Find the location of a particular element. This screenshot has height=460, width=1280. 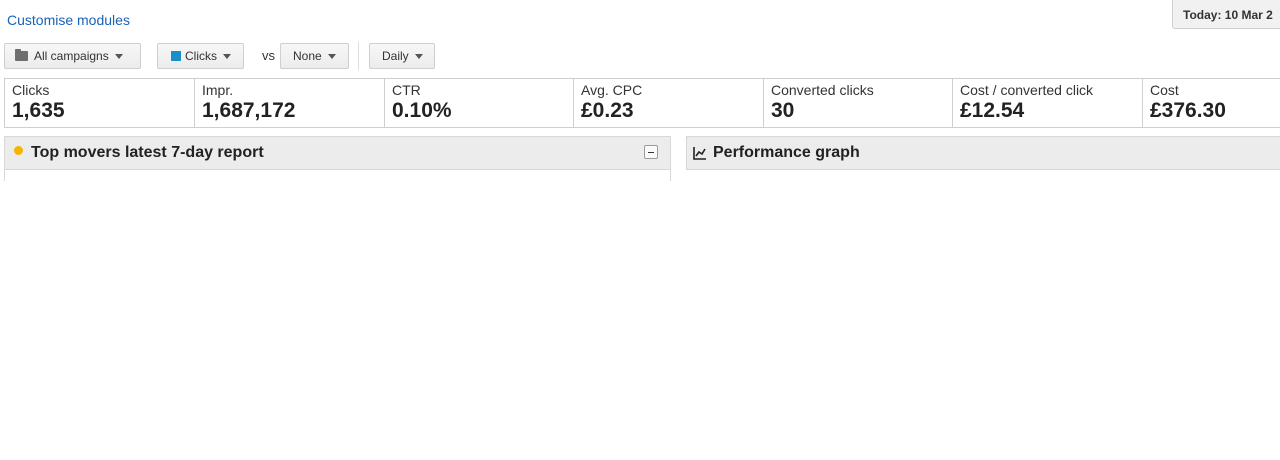

compare-metric-dropdown: None is located at coordinates (314, 56).